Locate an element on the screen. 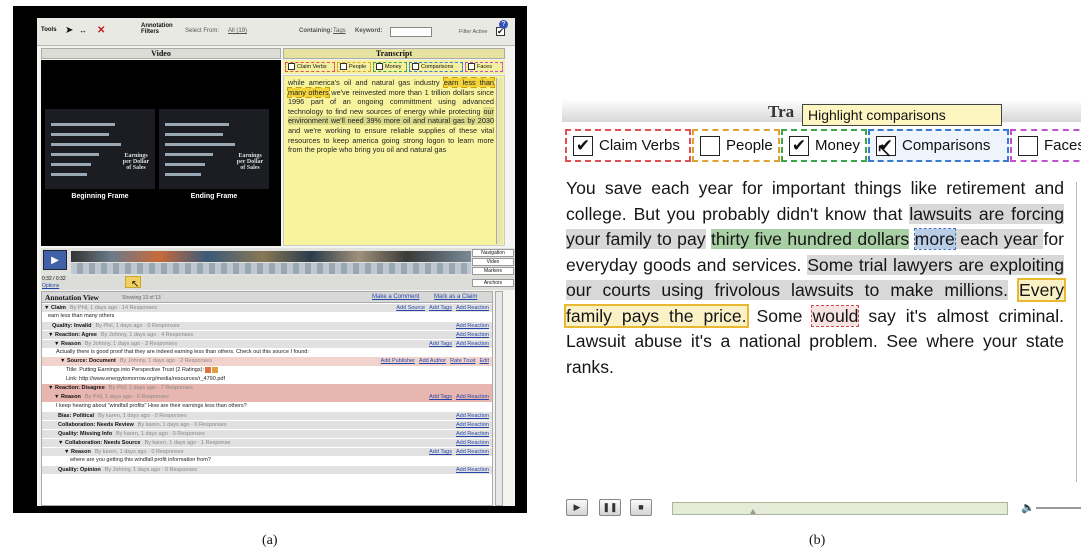  annotation-action-link: Add Publisher is located at coordinates (398, 361).